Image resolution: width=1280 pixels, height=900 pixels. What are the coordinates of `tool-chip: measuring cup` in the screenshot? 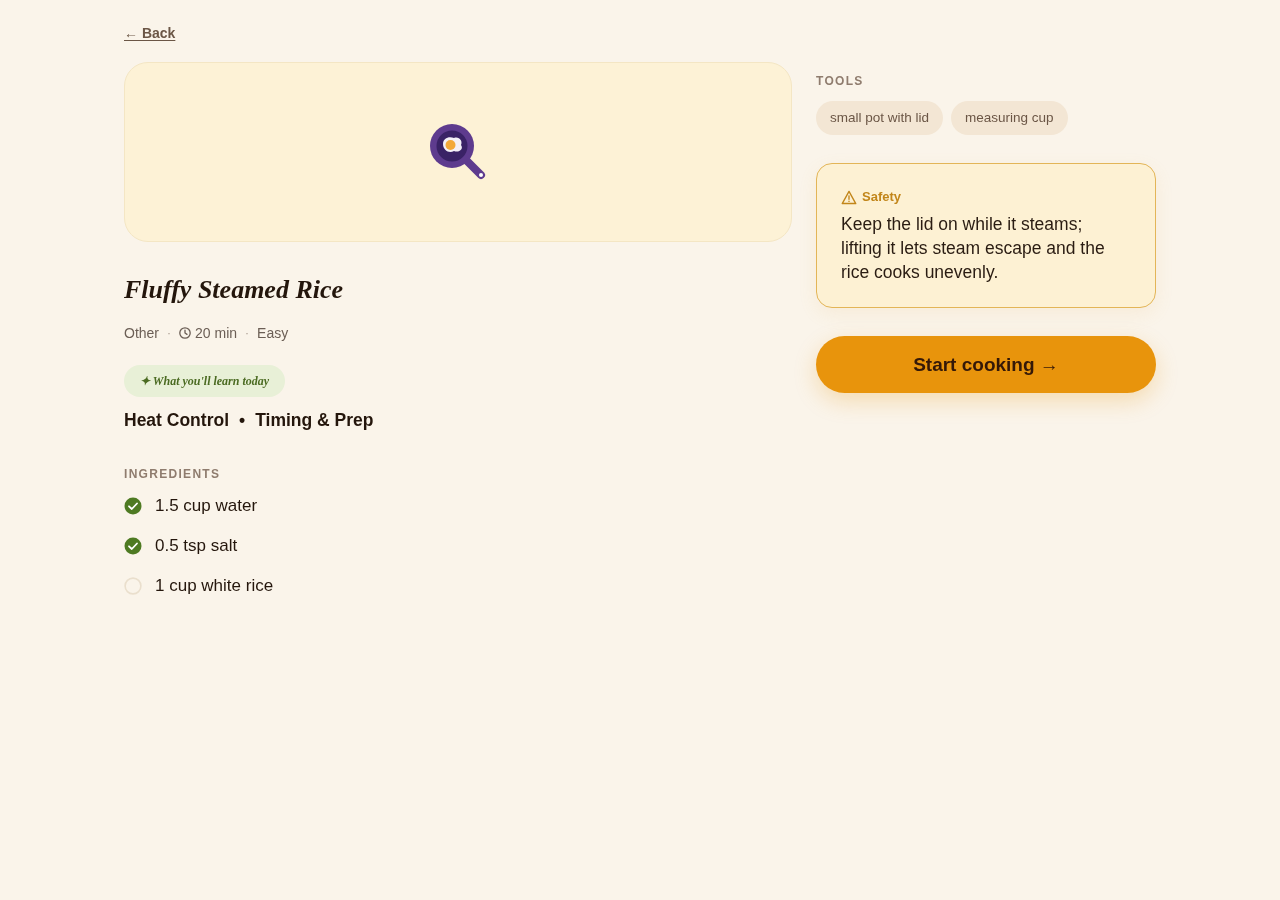 It's located at (1009, 118).